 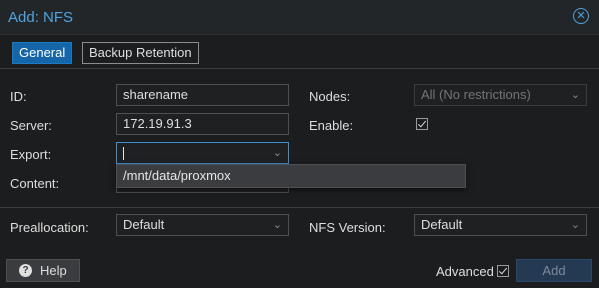 What do you see at coordinates (476, 94) in the screenshot?
I see `nodes-value: All (No restrictions)` at bounding box center [476, 94].